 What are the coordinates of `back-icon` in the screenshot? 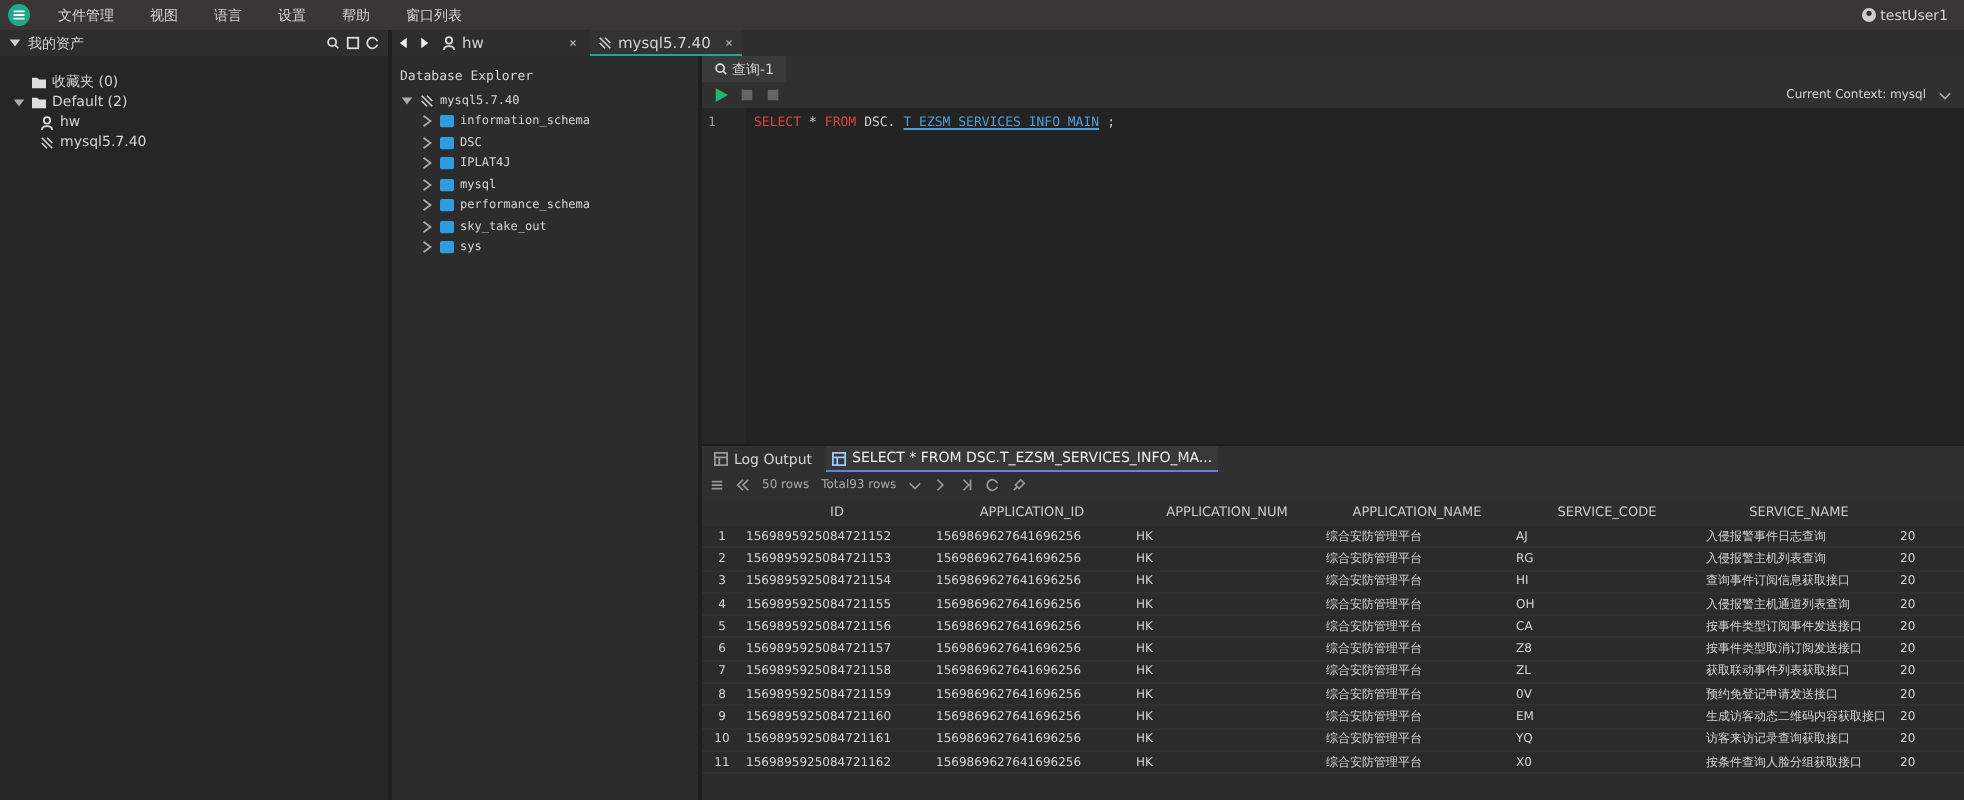 It's located at (405, 43).